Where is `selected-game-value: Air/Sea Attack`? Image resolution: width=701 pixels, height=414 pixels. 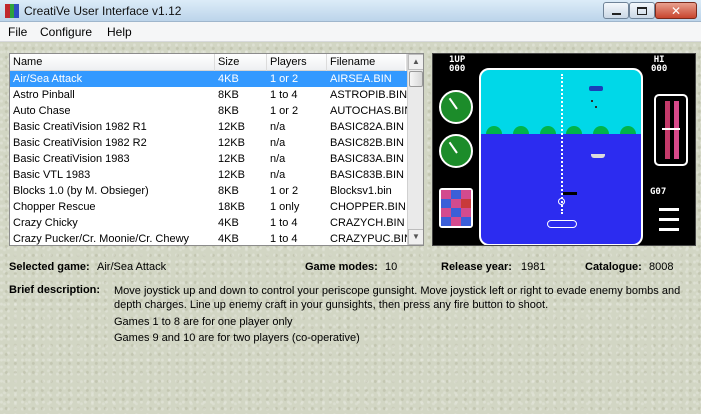 selected-game-value: Air/Sea Attack is located at coordinates (132, 267).